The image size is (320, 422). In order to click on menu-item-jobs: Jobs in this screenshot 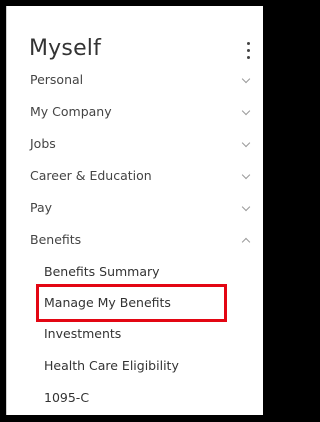, I will do `click(135, 144)`.